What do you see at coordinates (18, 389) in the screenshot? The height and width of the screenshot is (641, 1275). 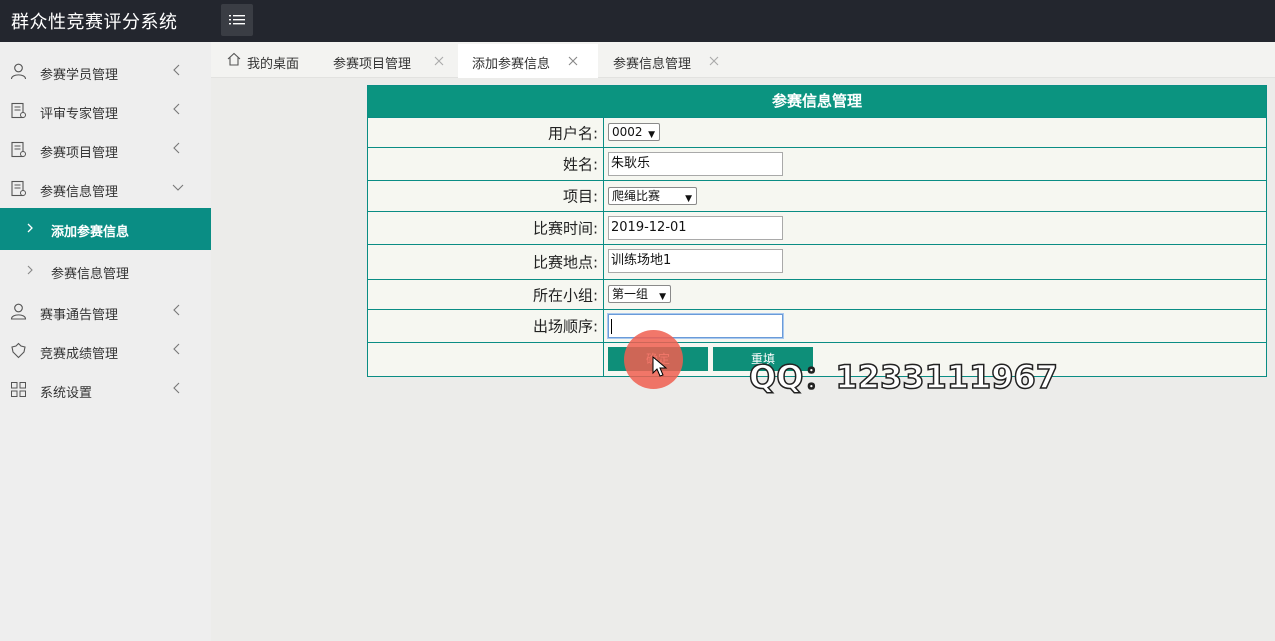 I see `grid-icon` at bounding box center [18, 389].